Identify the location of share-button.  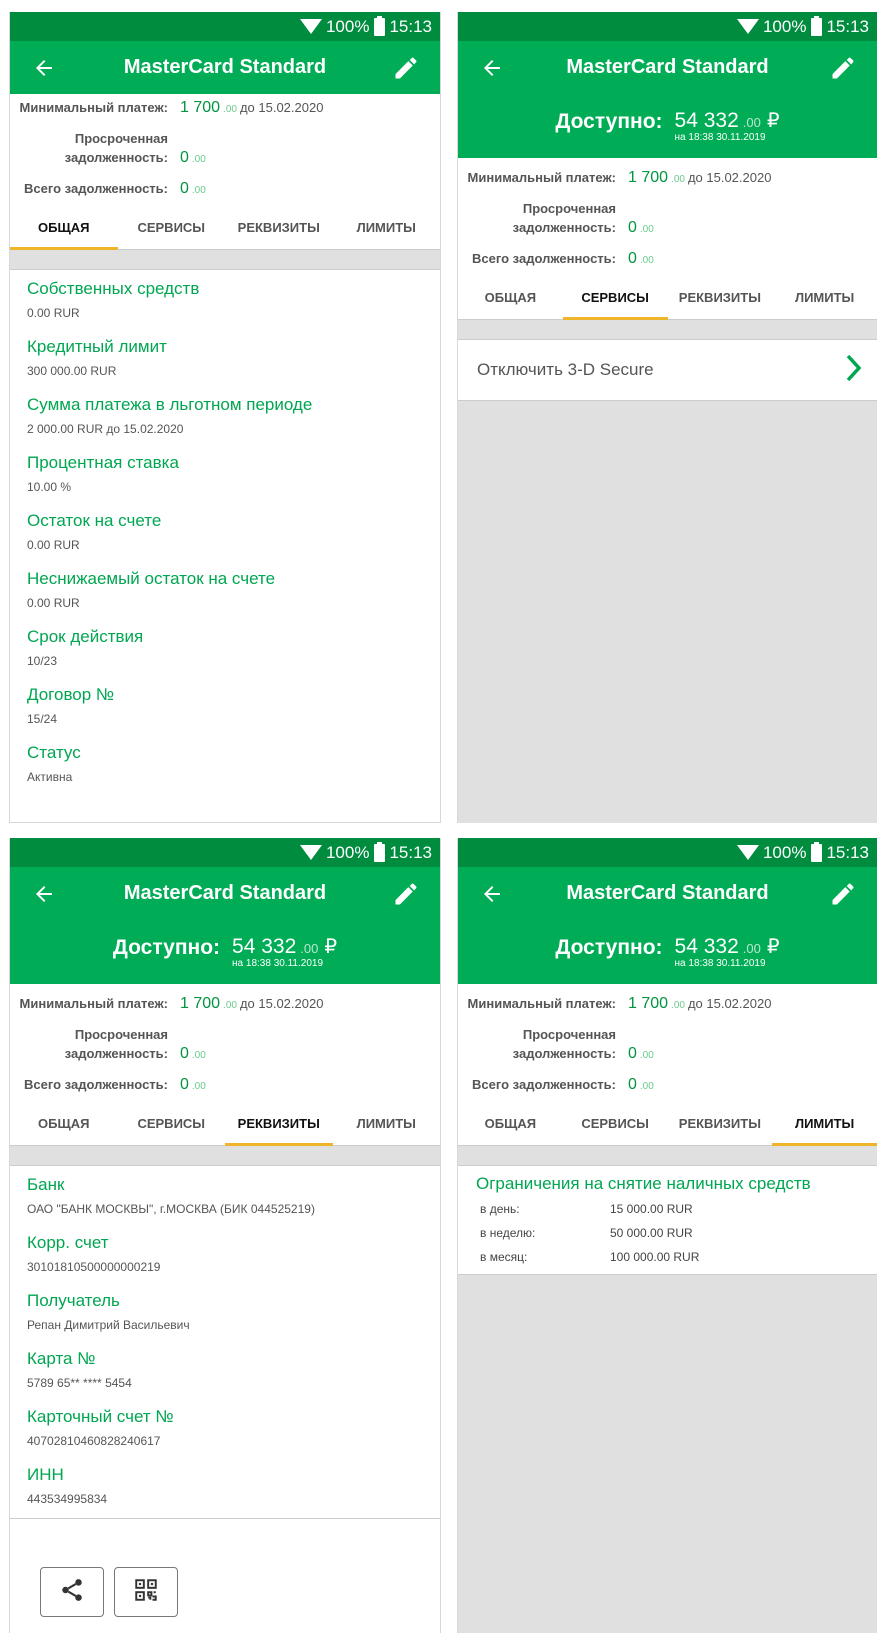
(72, 1592).